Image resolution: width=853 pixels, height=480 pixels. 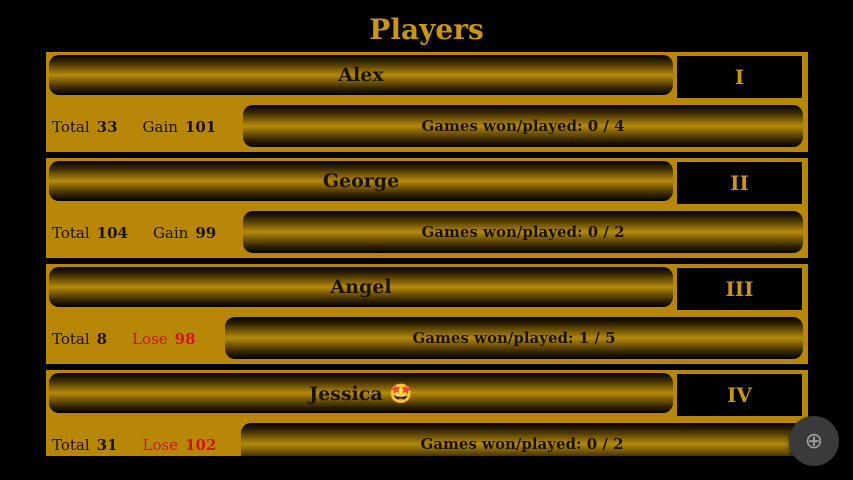 I want to click on delta-value: 101, so click(x=200, y=127).